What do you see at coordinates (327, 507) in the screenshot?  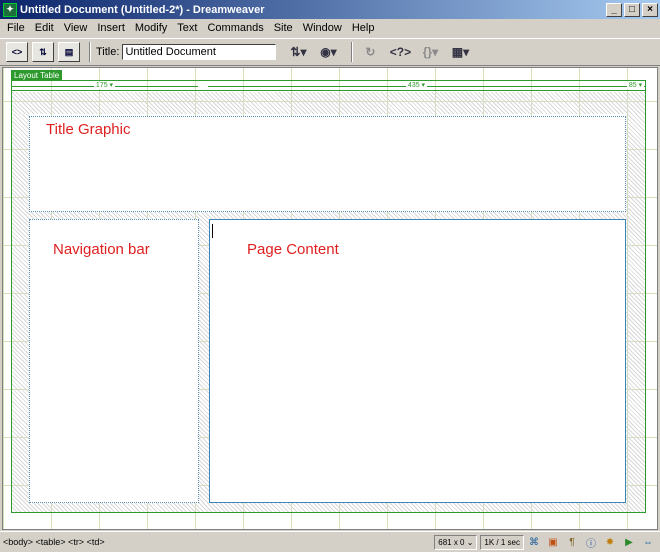 I see `hatched-region-bottom` at bounding box center [327, 507].